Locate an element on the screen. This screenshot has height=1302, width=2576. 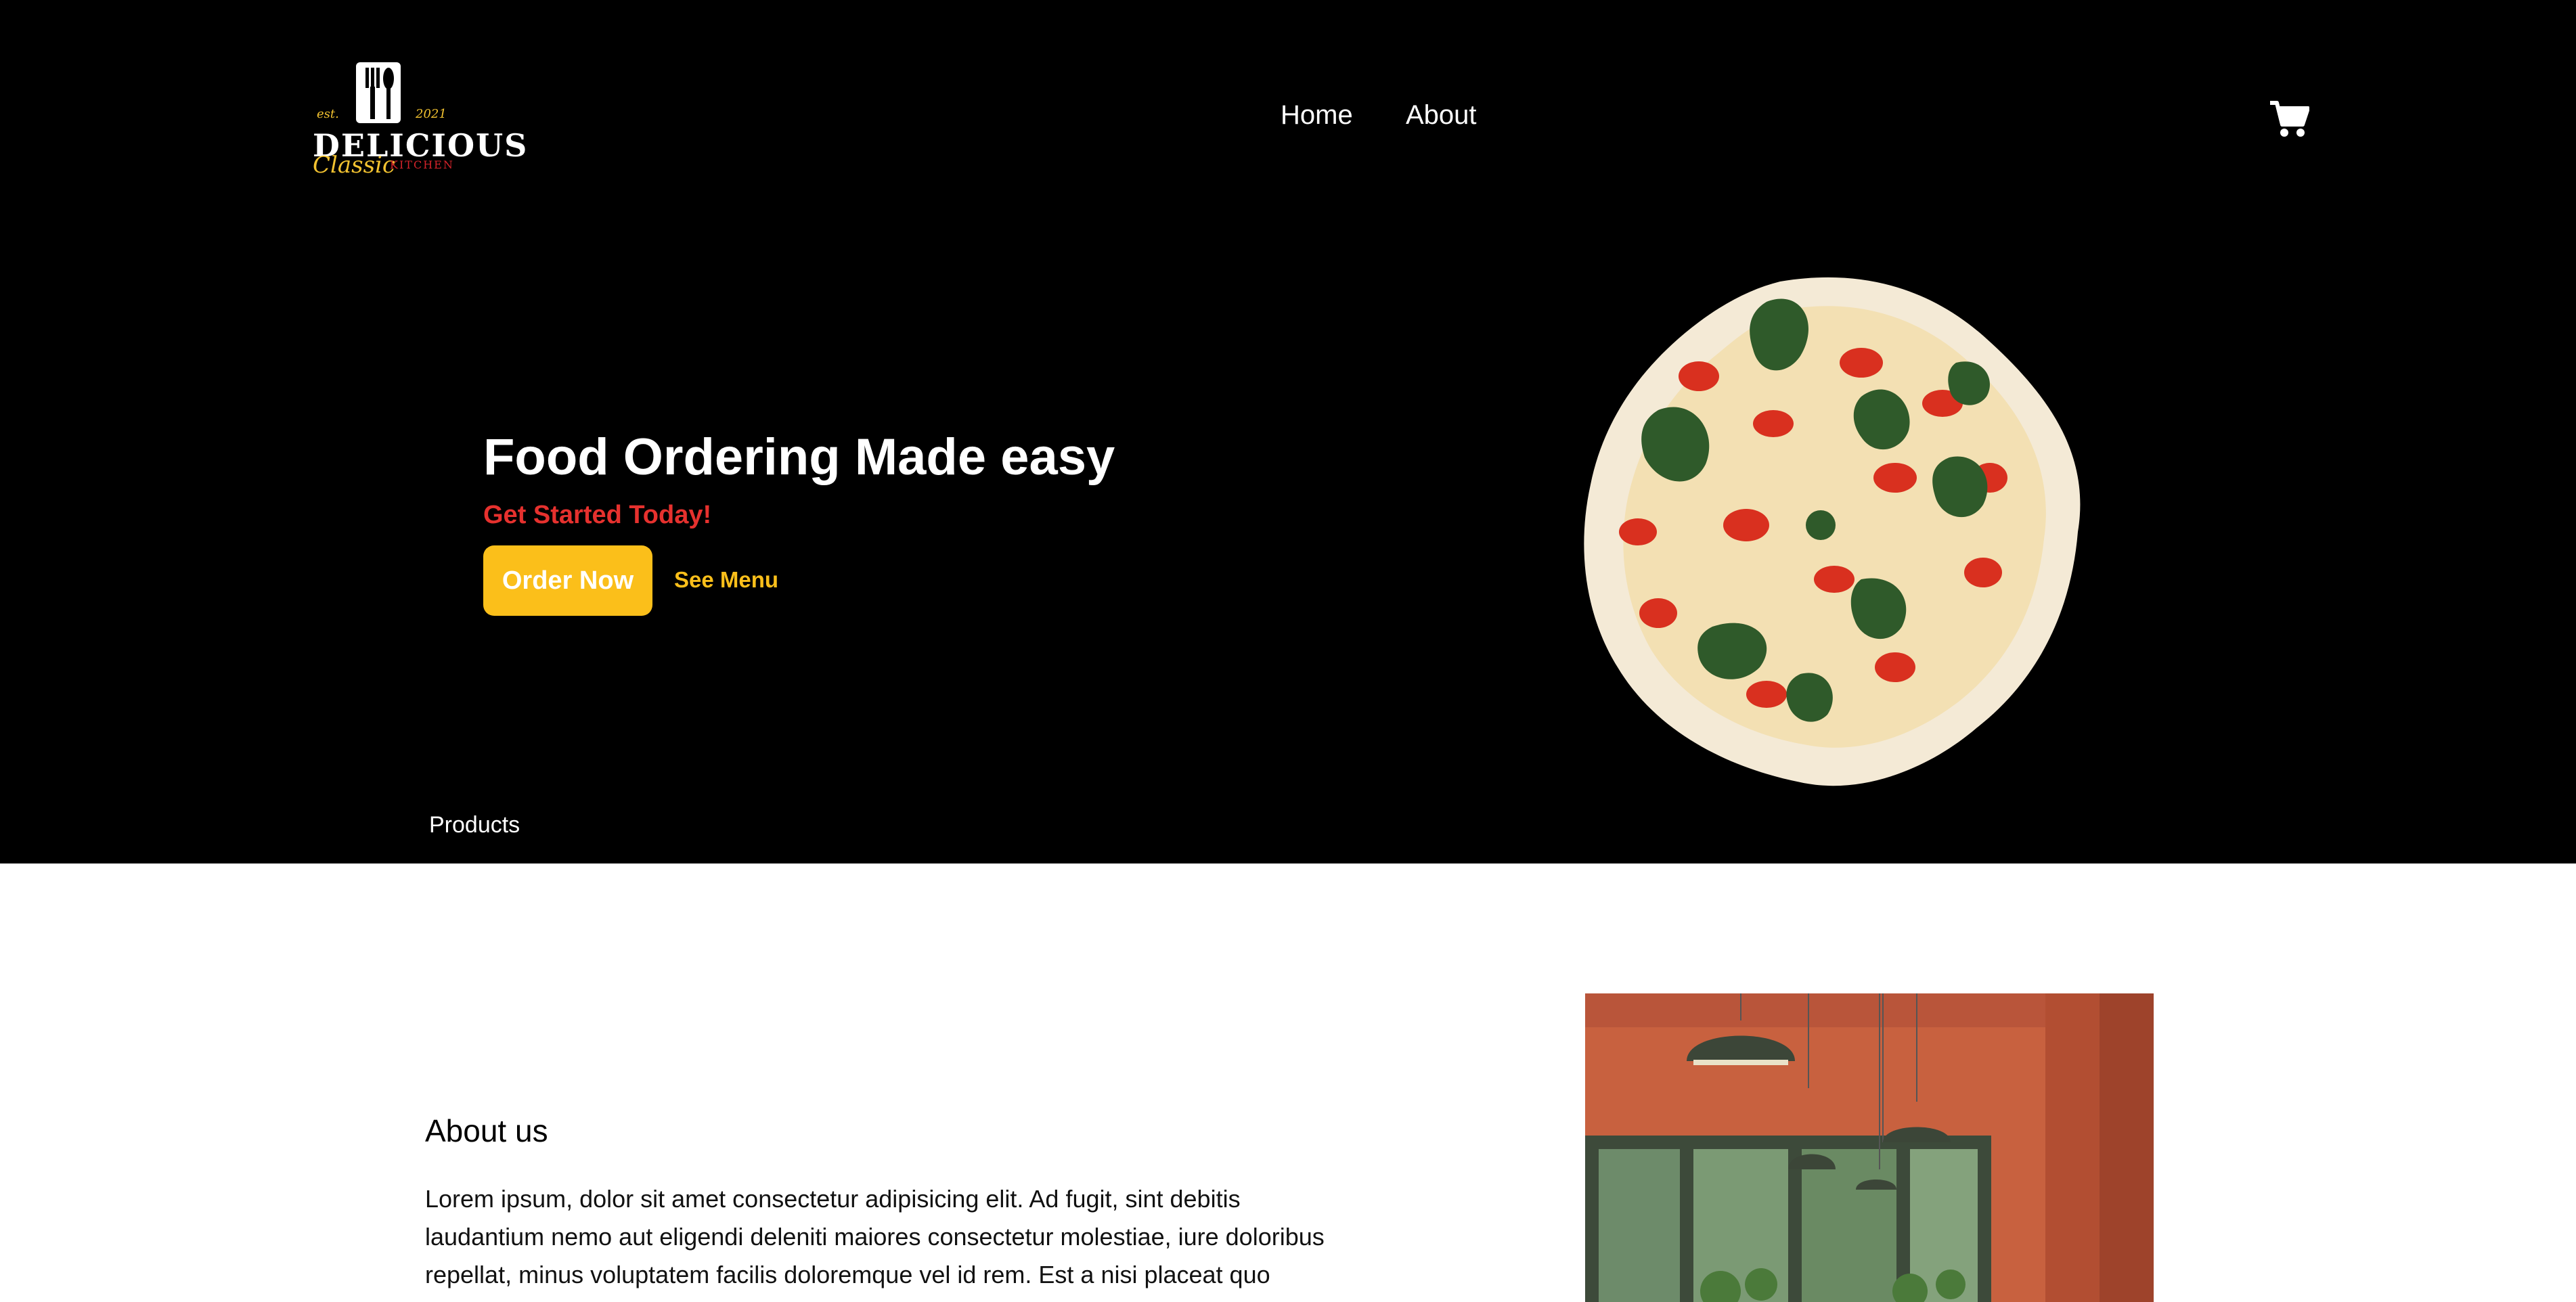
logo-classic-text: Classic is located at coordinates (354, 165).